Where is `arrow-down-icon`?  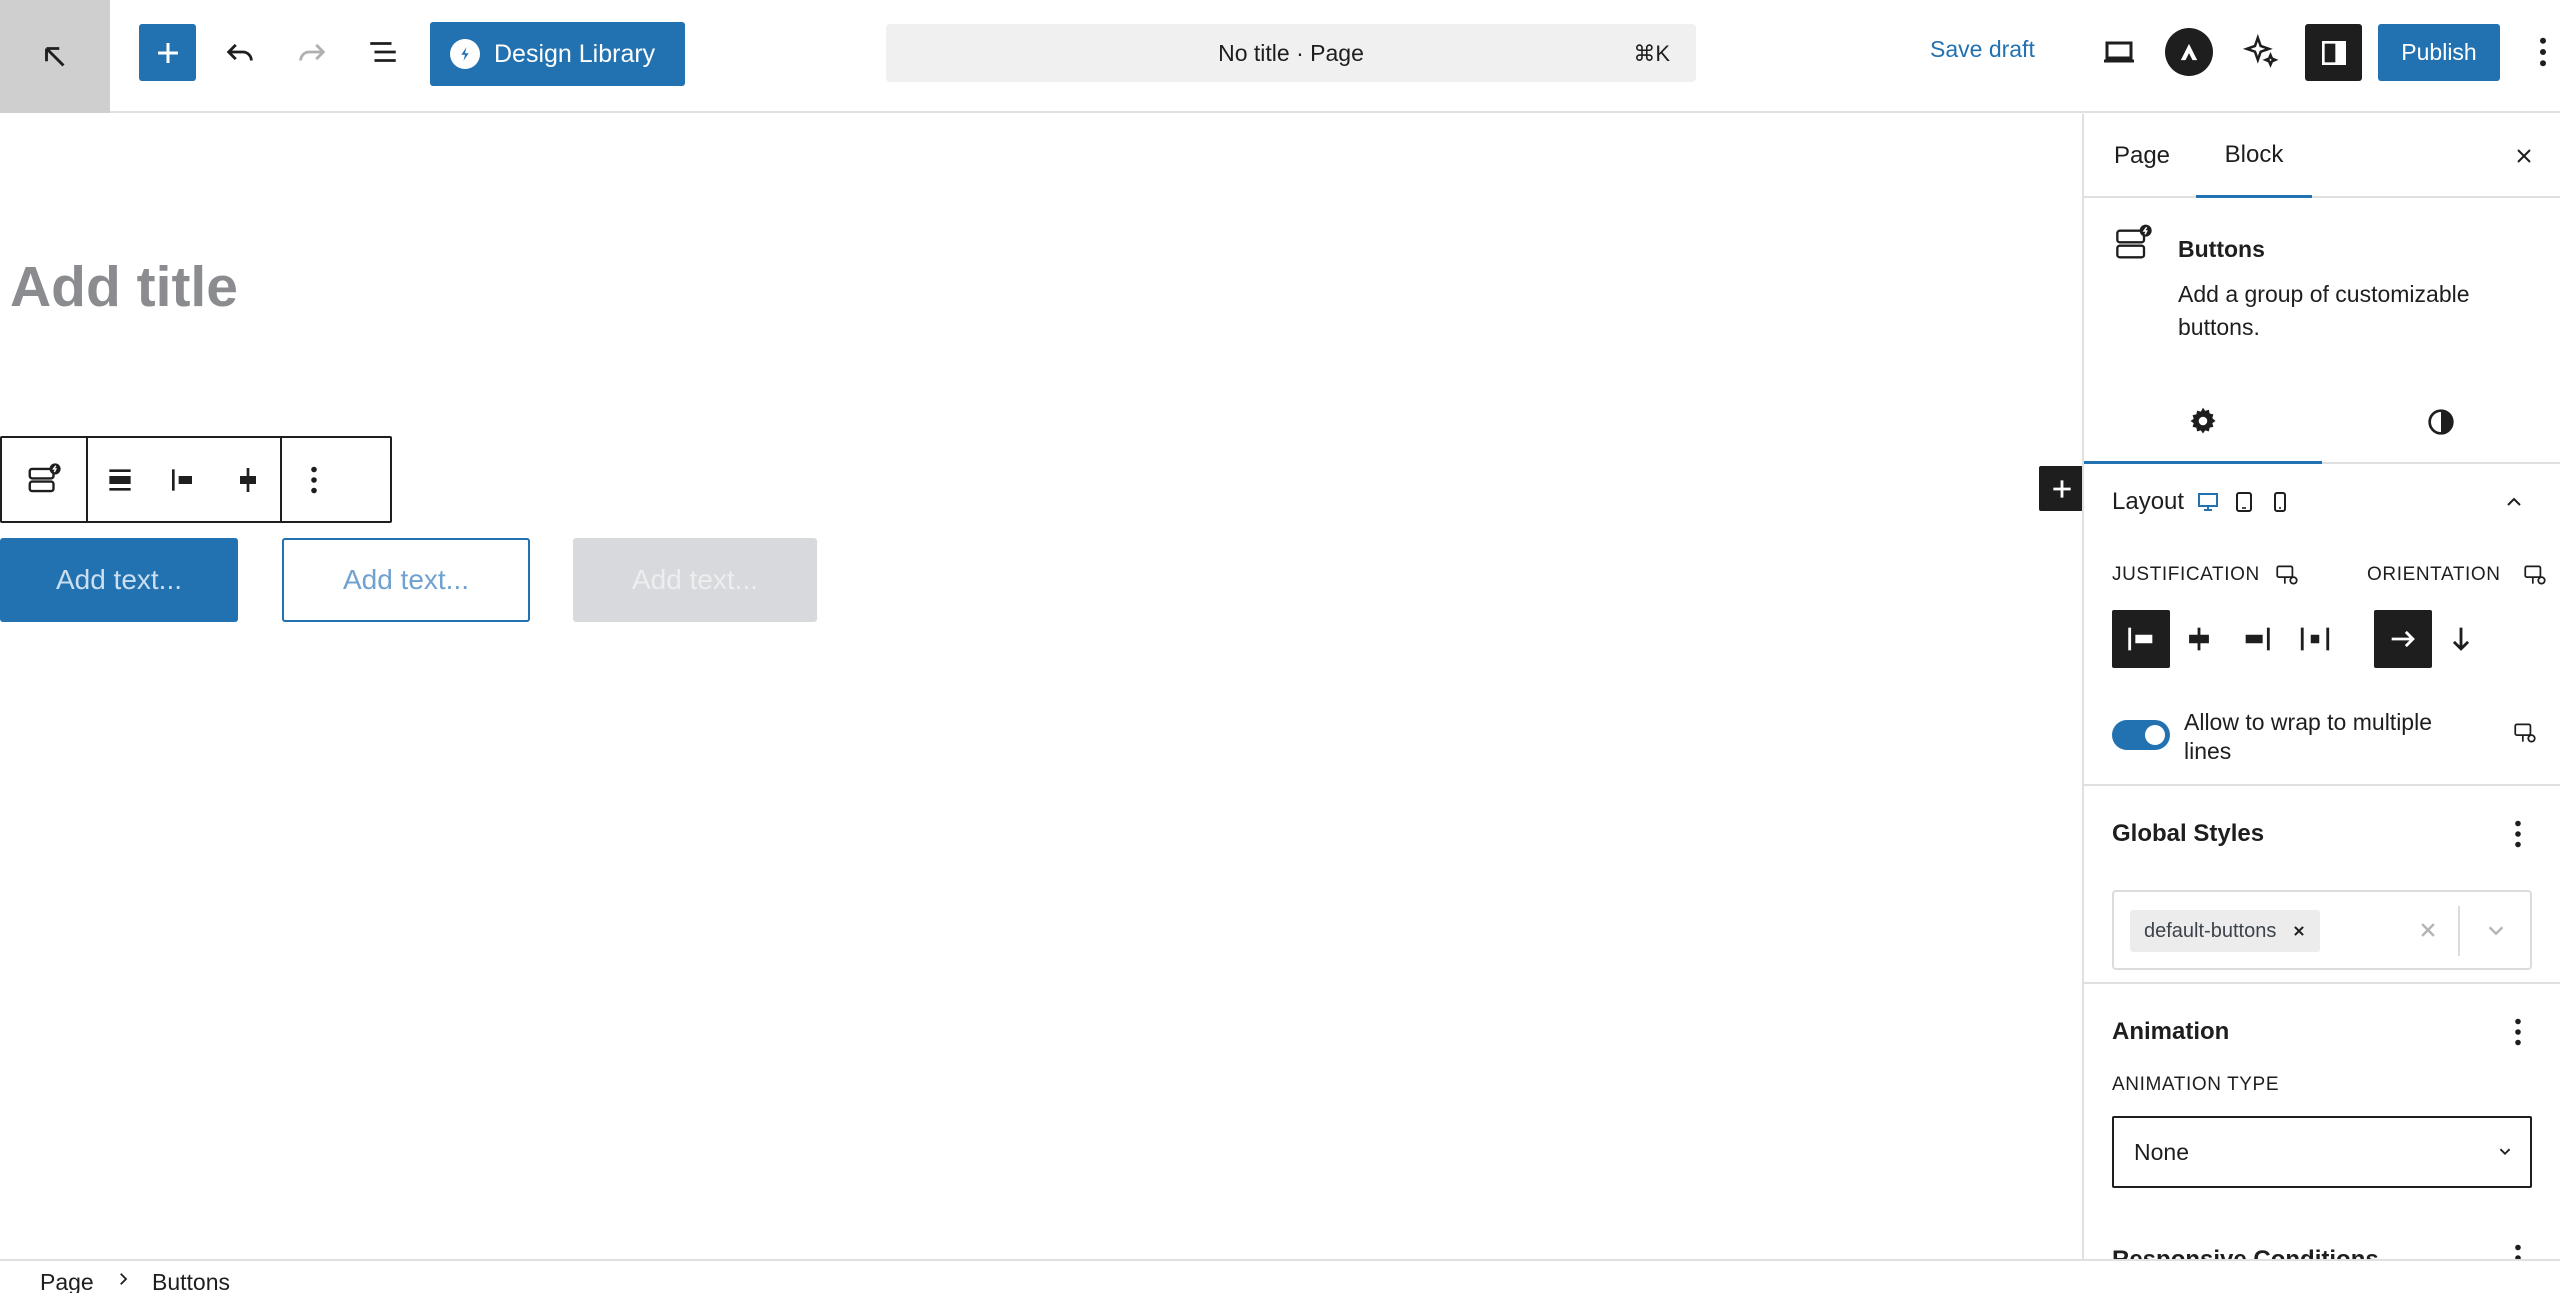 arrow-down-icon is located at coordinates (2461, 639).